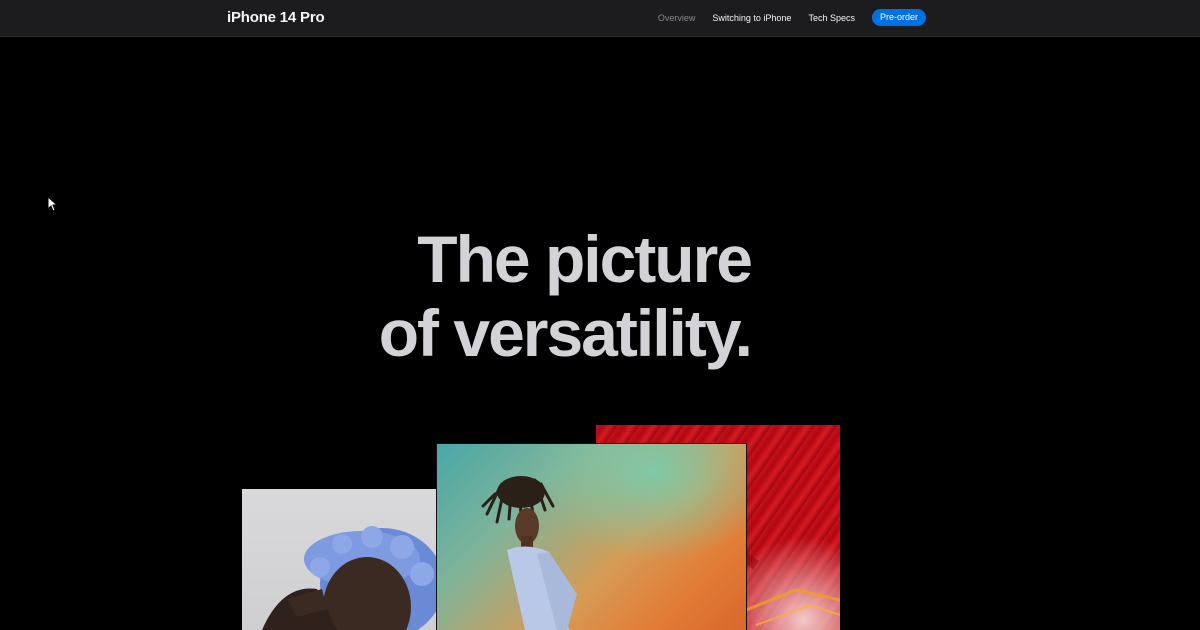 This screenshot has height=630, width=1200. I want to click on subnav-link-overview: Overview, so click(677, 18).